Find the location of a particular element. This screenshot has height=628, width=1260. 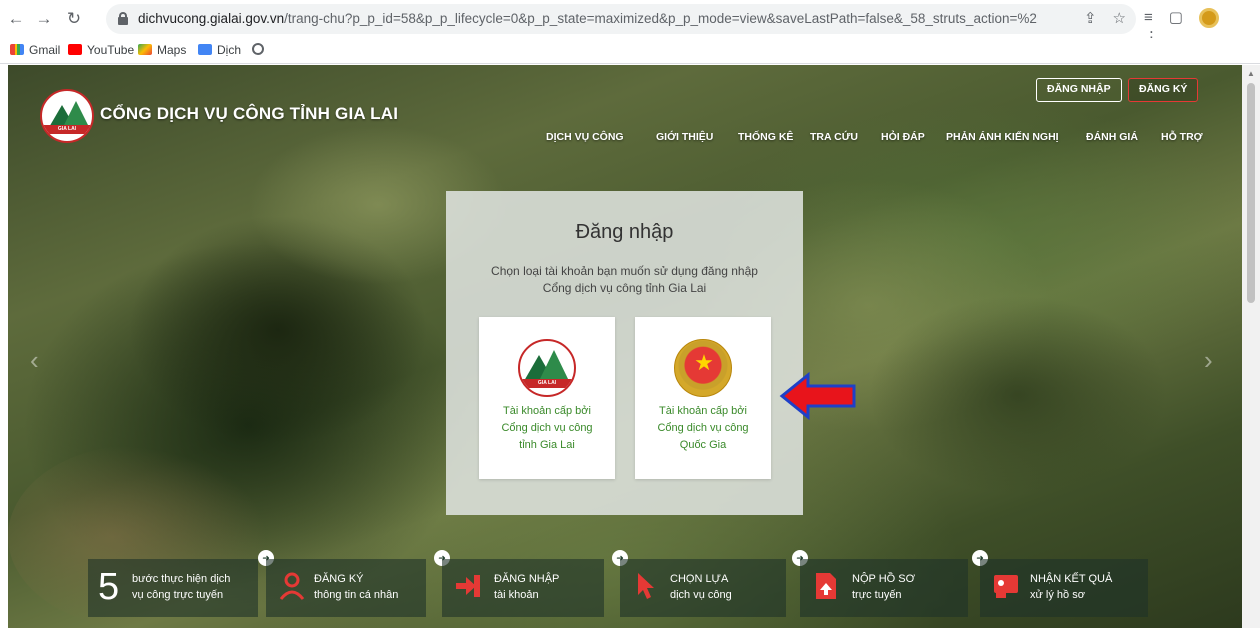

site-logo: GIA LAI is located at coordinates (67, 116).